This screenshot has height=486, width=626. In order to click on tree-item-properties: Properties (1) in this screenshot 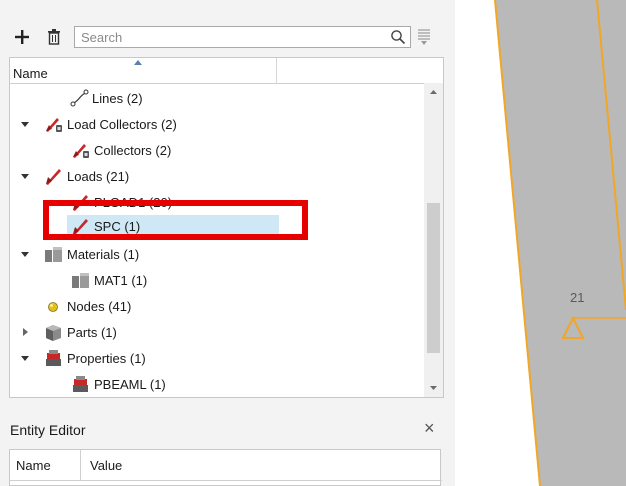, I will do `click(217, 358)`.